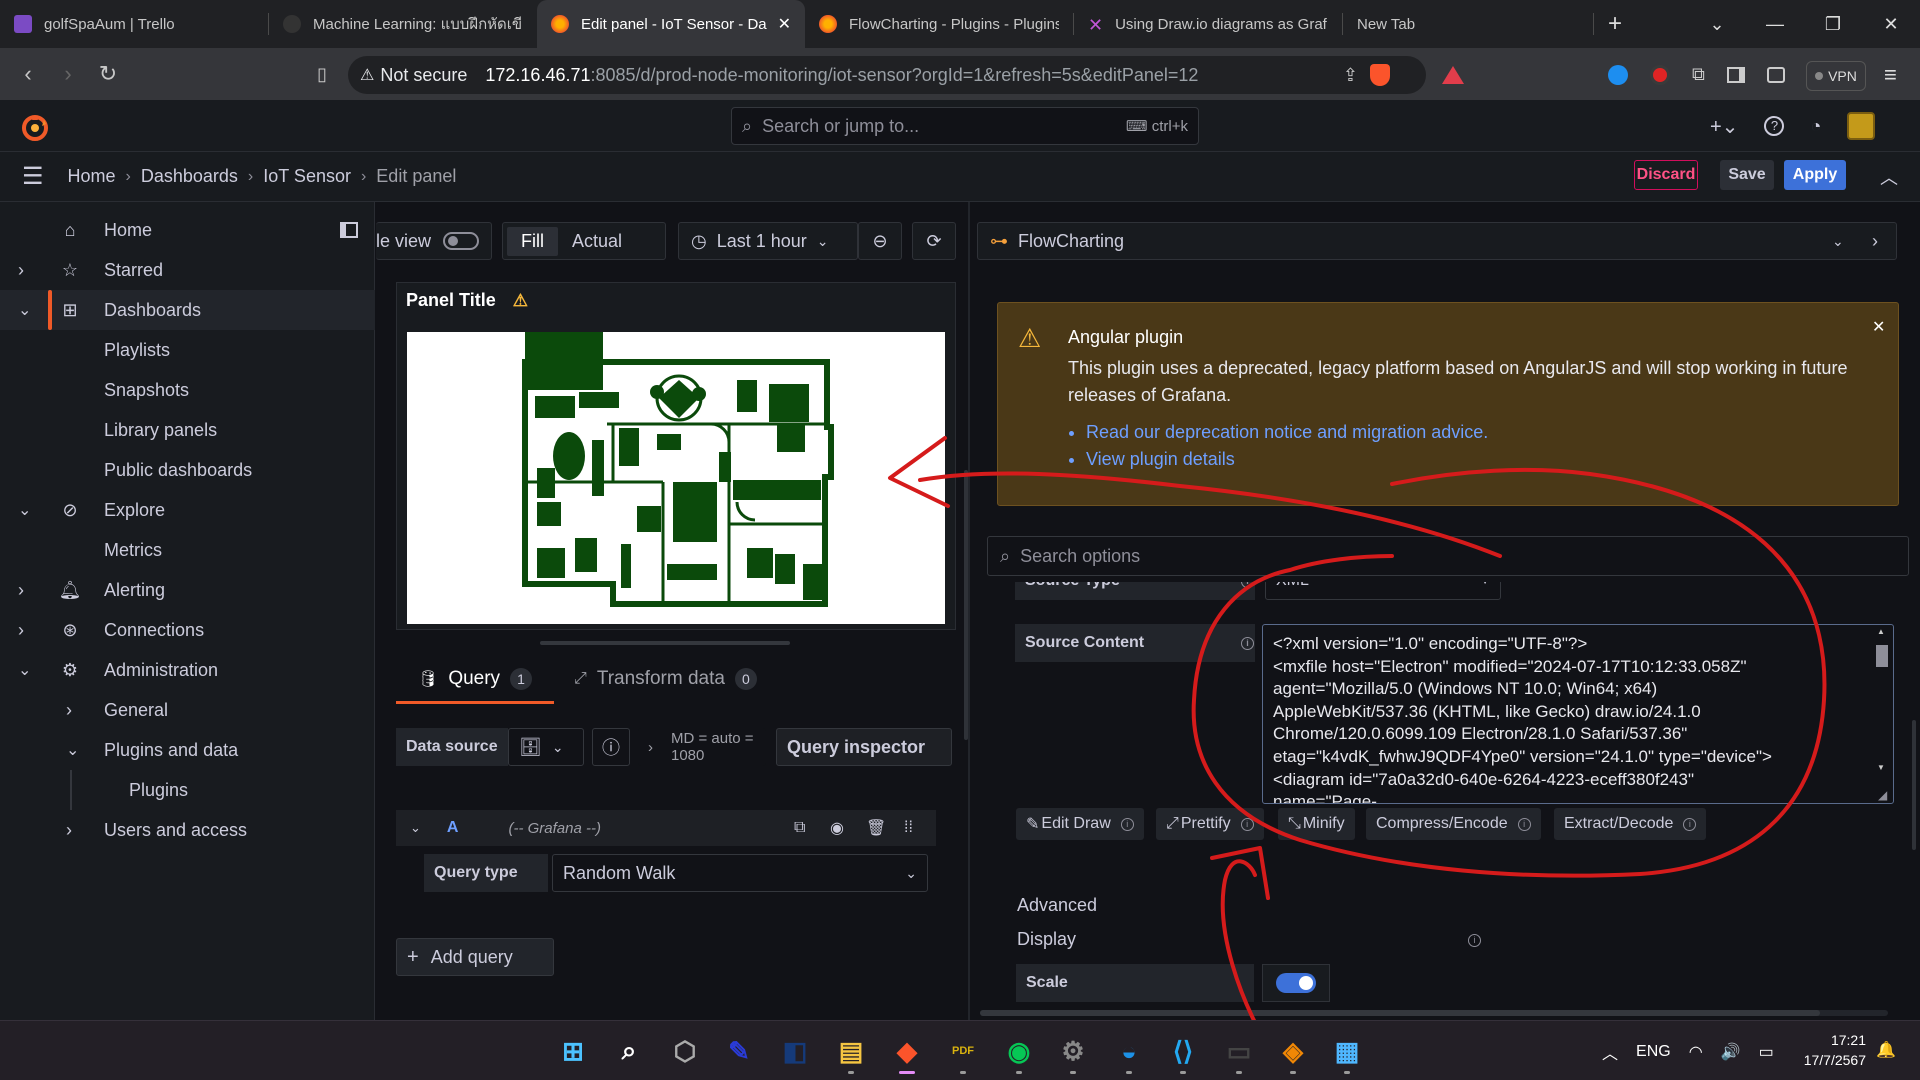  Describe the element at coordinates (1210, 824) in the screenshot. I see `prettify-button: ⤢ Prettify i` at that location.